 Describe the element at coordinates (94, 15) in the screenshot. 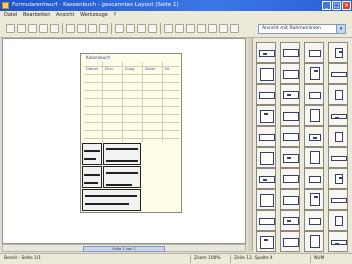

I see `menu-tools: Werkzeuge` at that location.